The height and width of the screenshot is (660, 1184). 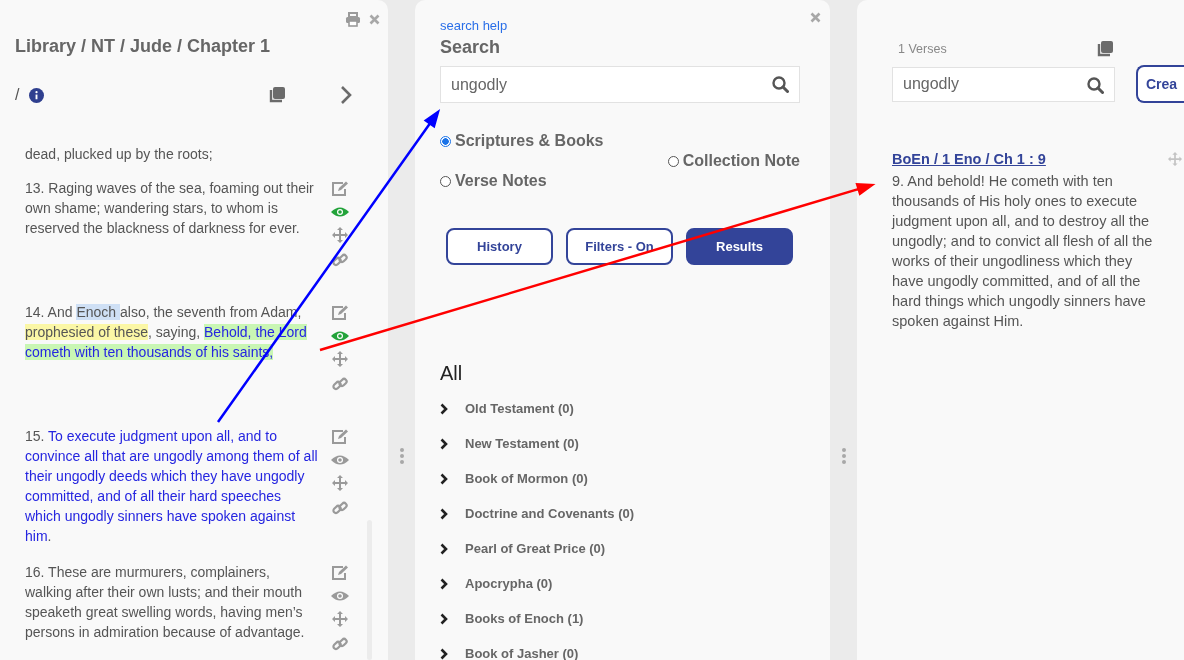 I want to click on tree-item: Book of Jasher (0), so click(x=620, y=648).